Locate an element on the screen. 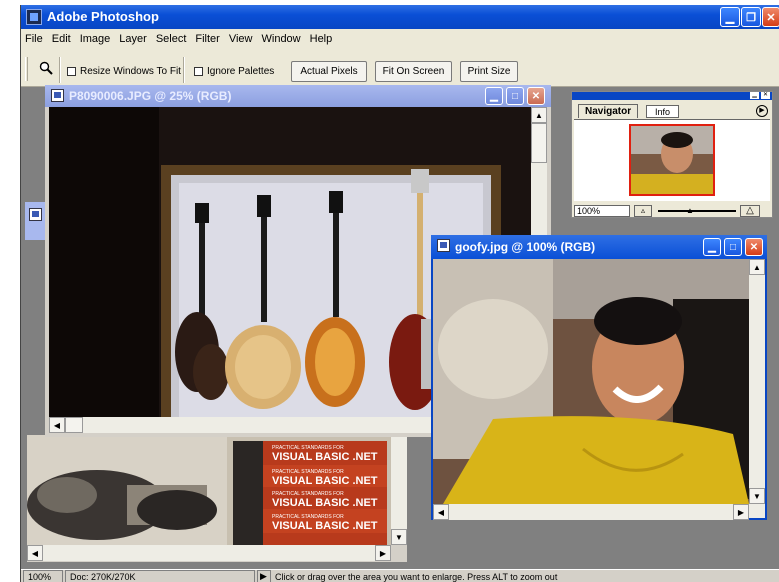 Image resolution: width=779 pixels, height=582 pixels. zoom-out-icon: ▵ is located at coordinates (643, 211).